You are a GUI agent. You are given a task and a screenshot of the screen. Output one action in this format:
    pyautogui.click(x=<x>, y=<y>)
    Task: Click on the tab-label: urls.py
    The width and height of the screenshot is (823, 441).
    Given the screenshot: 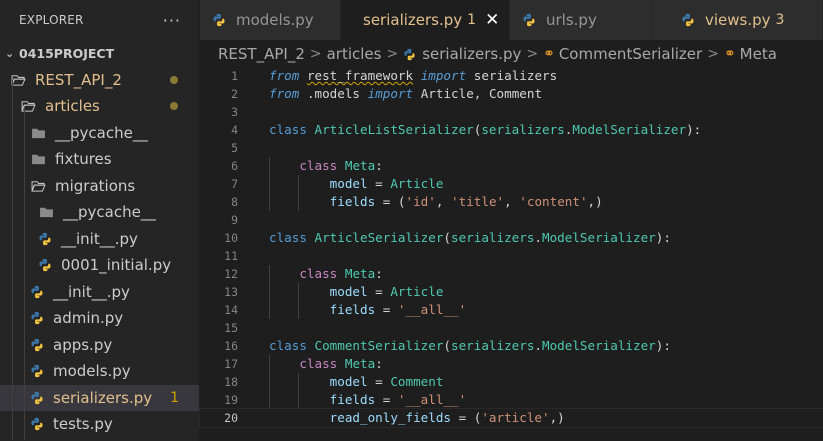 What is the action you would take?
    pyautogui.click(x=571, y=20)
    